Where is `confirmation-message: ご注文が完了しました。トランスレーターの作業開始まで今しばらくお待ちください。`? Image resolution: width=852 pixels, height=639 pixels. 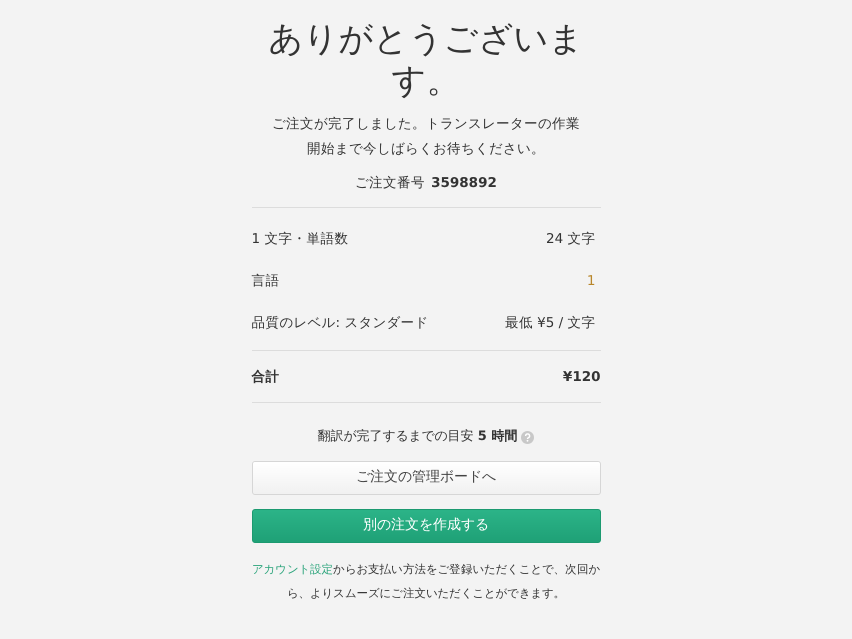 confirmation-message: ご注文が完了しました。トランスレーターの作業開始まで今しばらくお待ちください。 is located at coordinates (426, 137).